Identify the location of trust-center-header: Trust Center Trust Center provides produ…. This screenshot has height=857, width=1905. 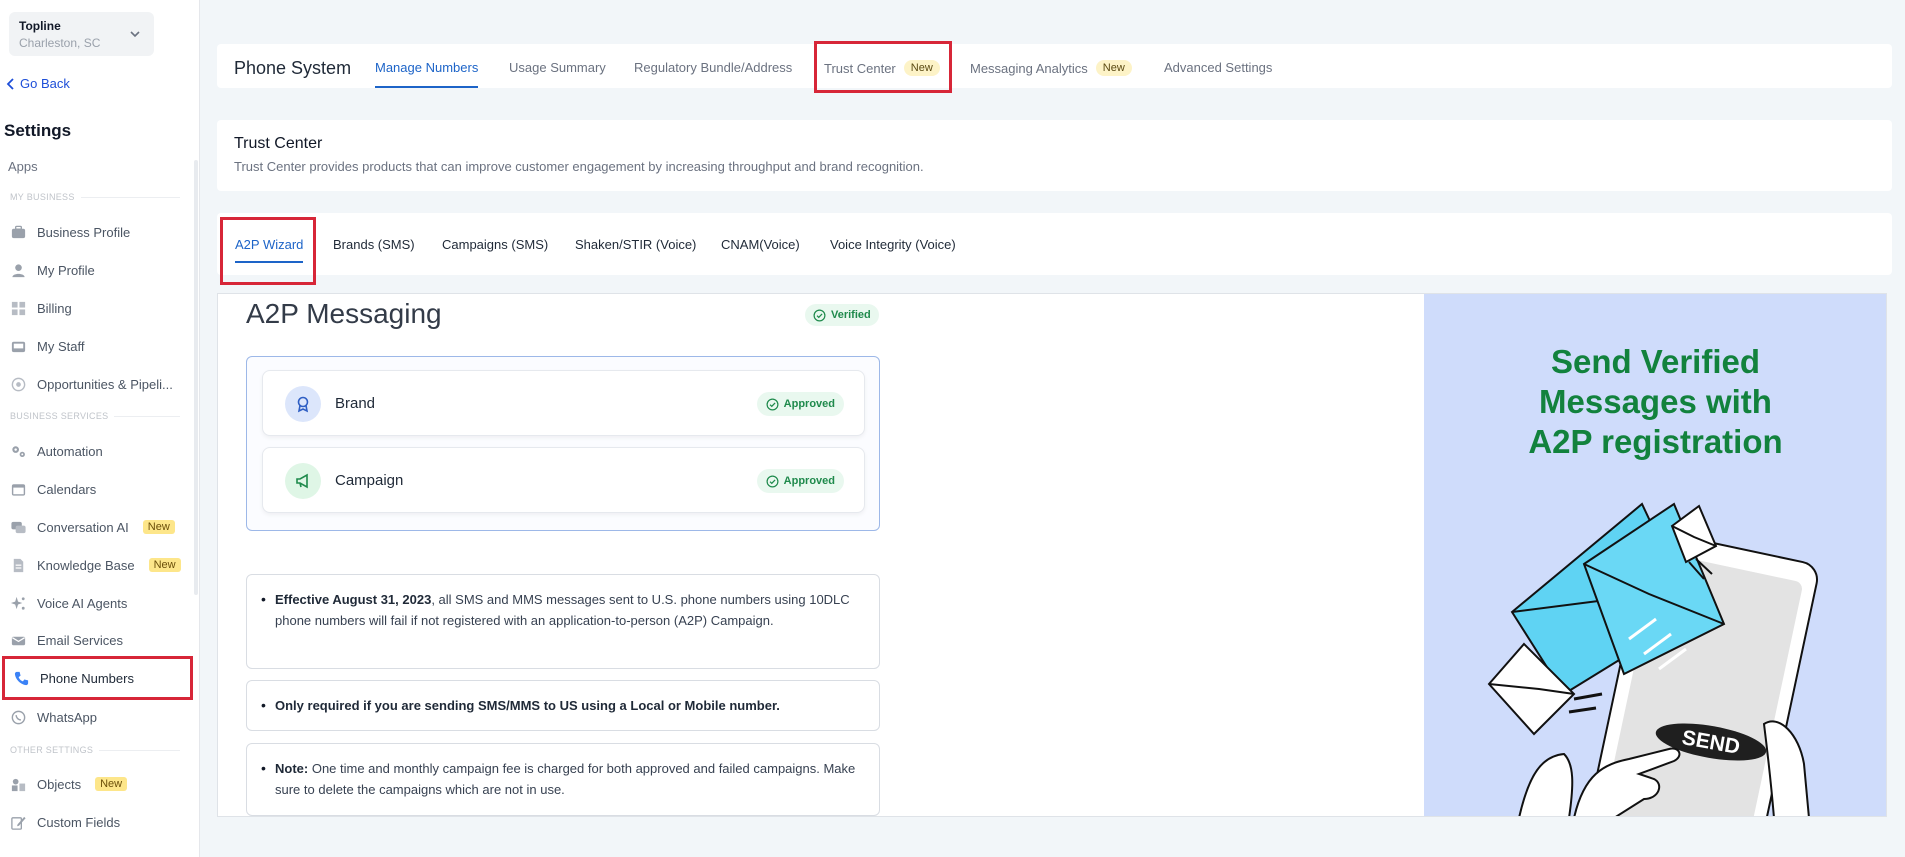
(1054, 155).